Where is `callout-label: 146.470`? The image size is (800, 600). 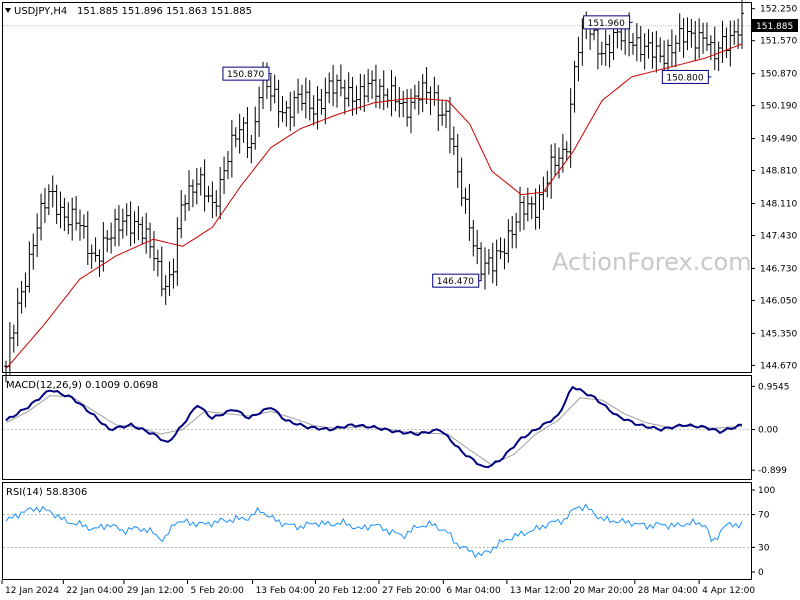
callout-label: 146.470 is located at coordinates (455, 282).